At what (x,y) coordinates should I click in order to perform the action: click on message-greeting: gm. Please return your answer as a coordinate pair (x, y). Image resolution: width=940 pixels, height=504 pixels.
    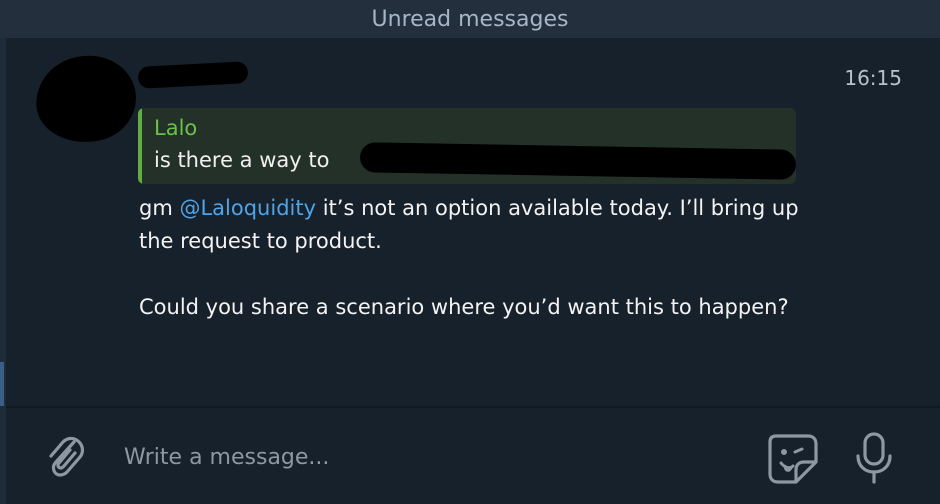
    Looking at the image, I should click on (159, 208).